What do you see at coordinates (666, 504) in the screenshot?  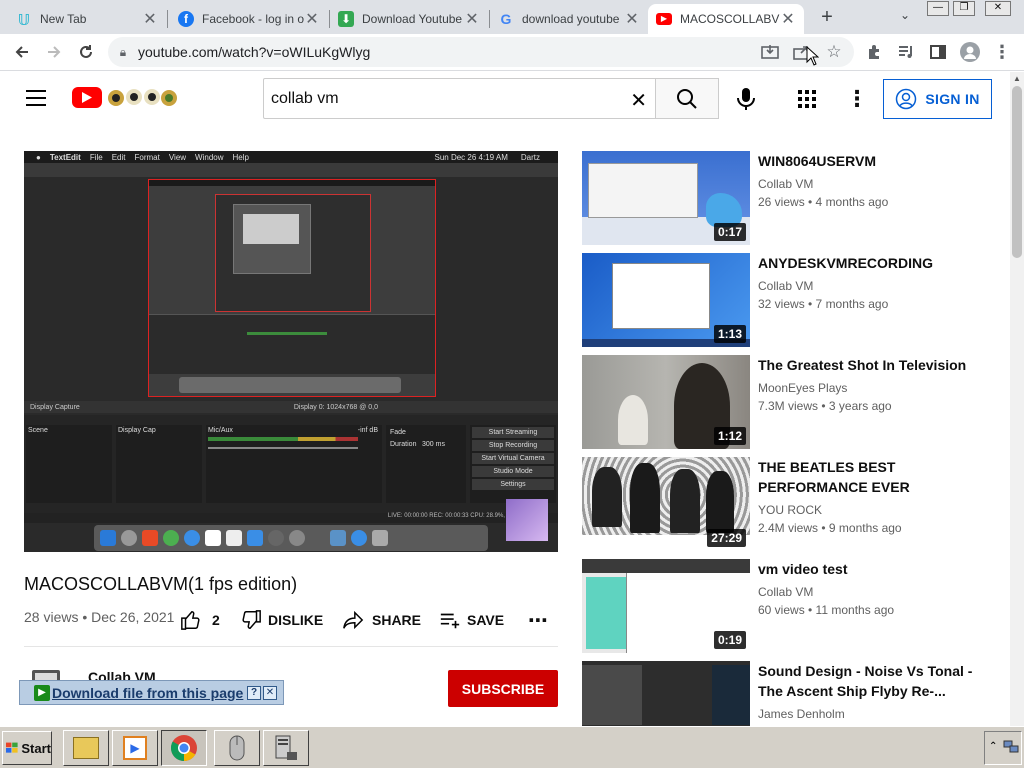 I see `video-thumbnail: 27:29` at bounding box center [666, 504].